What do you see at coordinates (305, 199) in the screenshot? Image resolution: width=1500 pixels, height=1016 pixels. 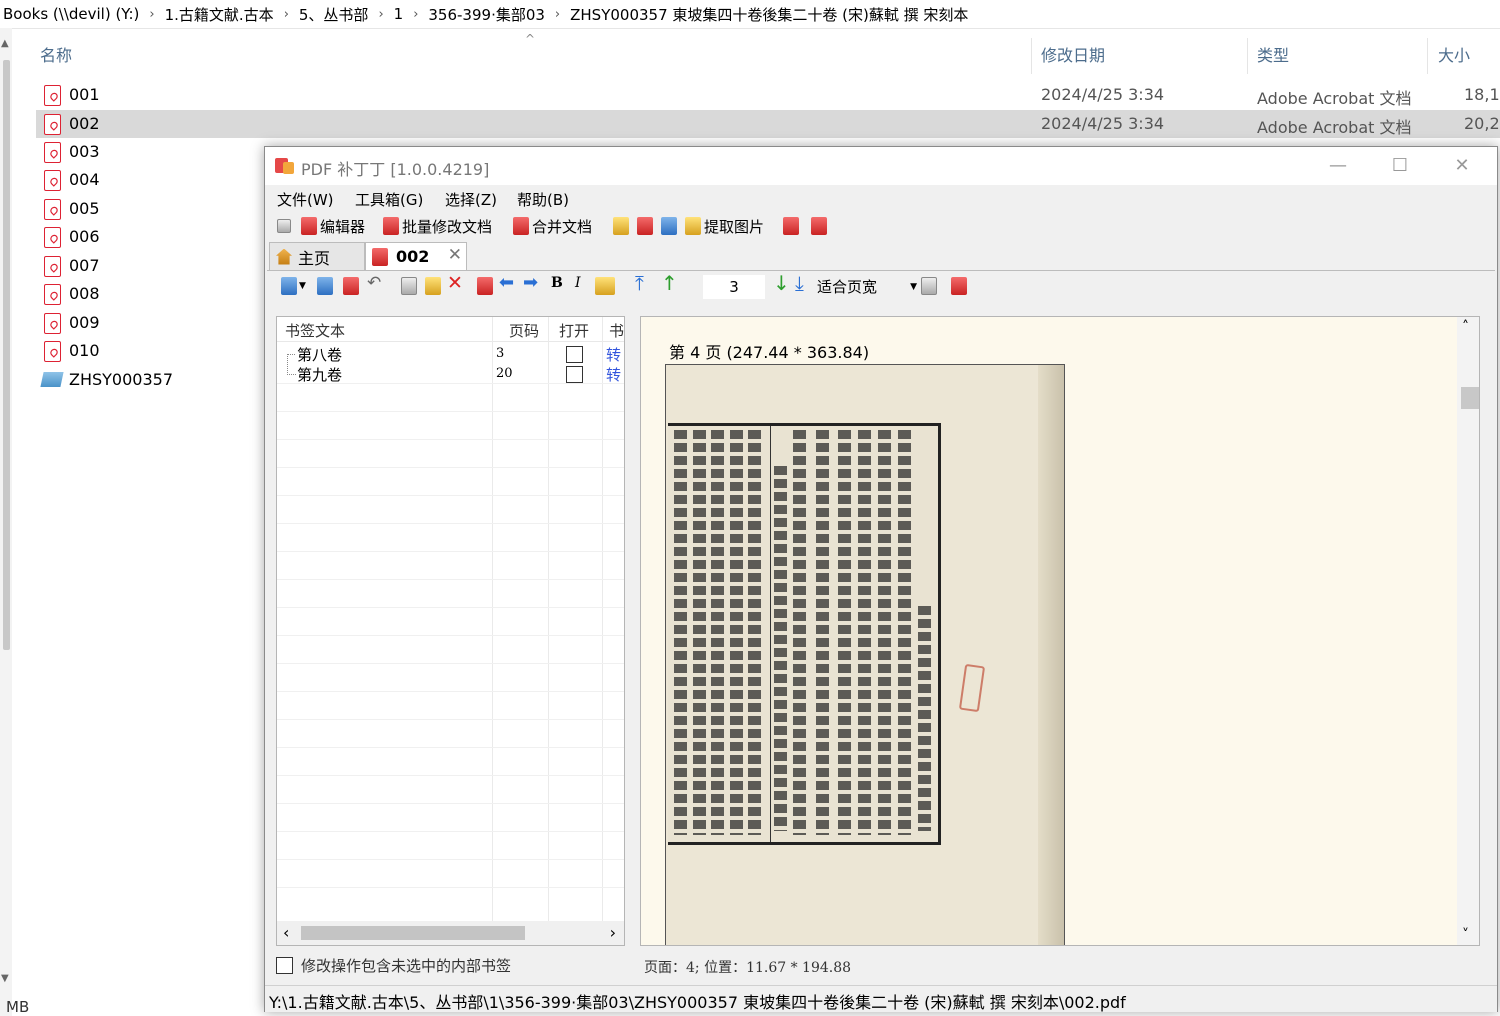 I see `menu-file: 文件(W)` at bounding box center [305, 199].